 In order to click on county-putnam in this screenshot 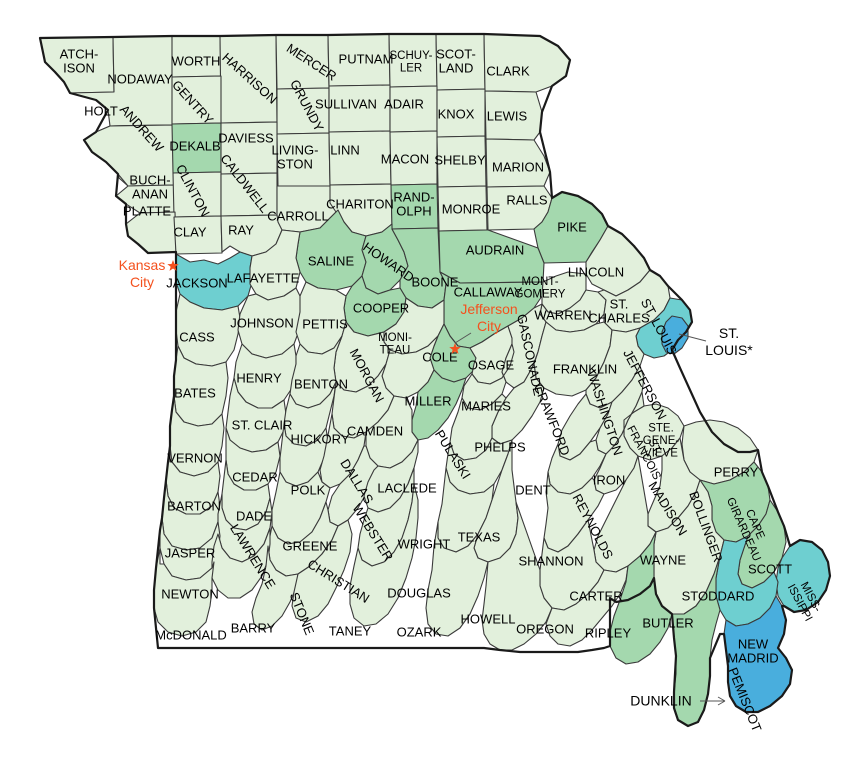, I will do `click(359, 60)`.